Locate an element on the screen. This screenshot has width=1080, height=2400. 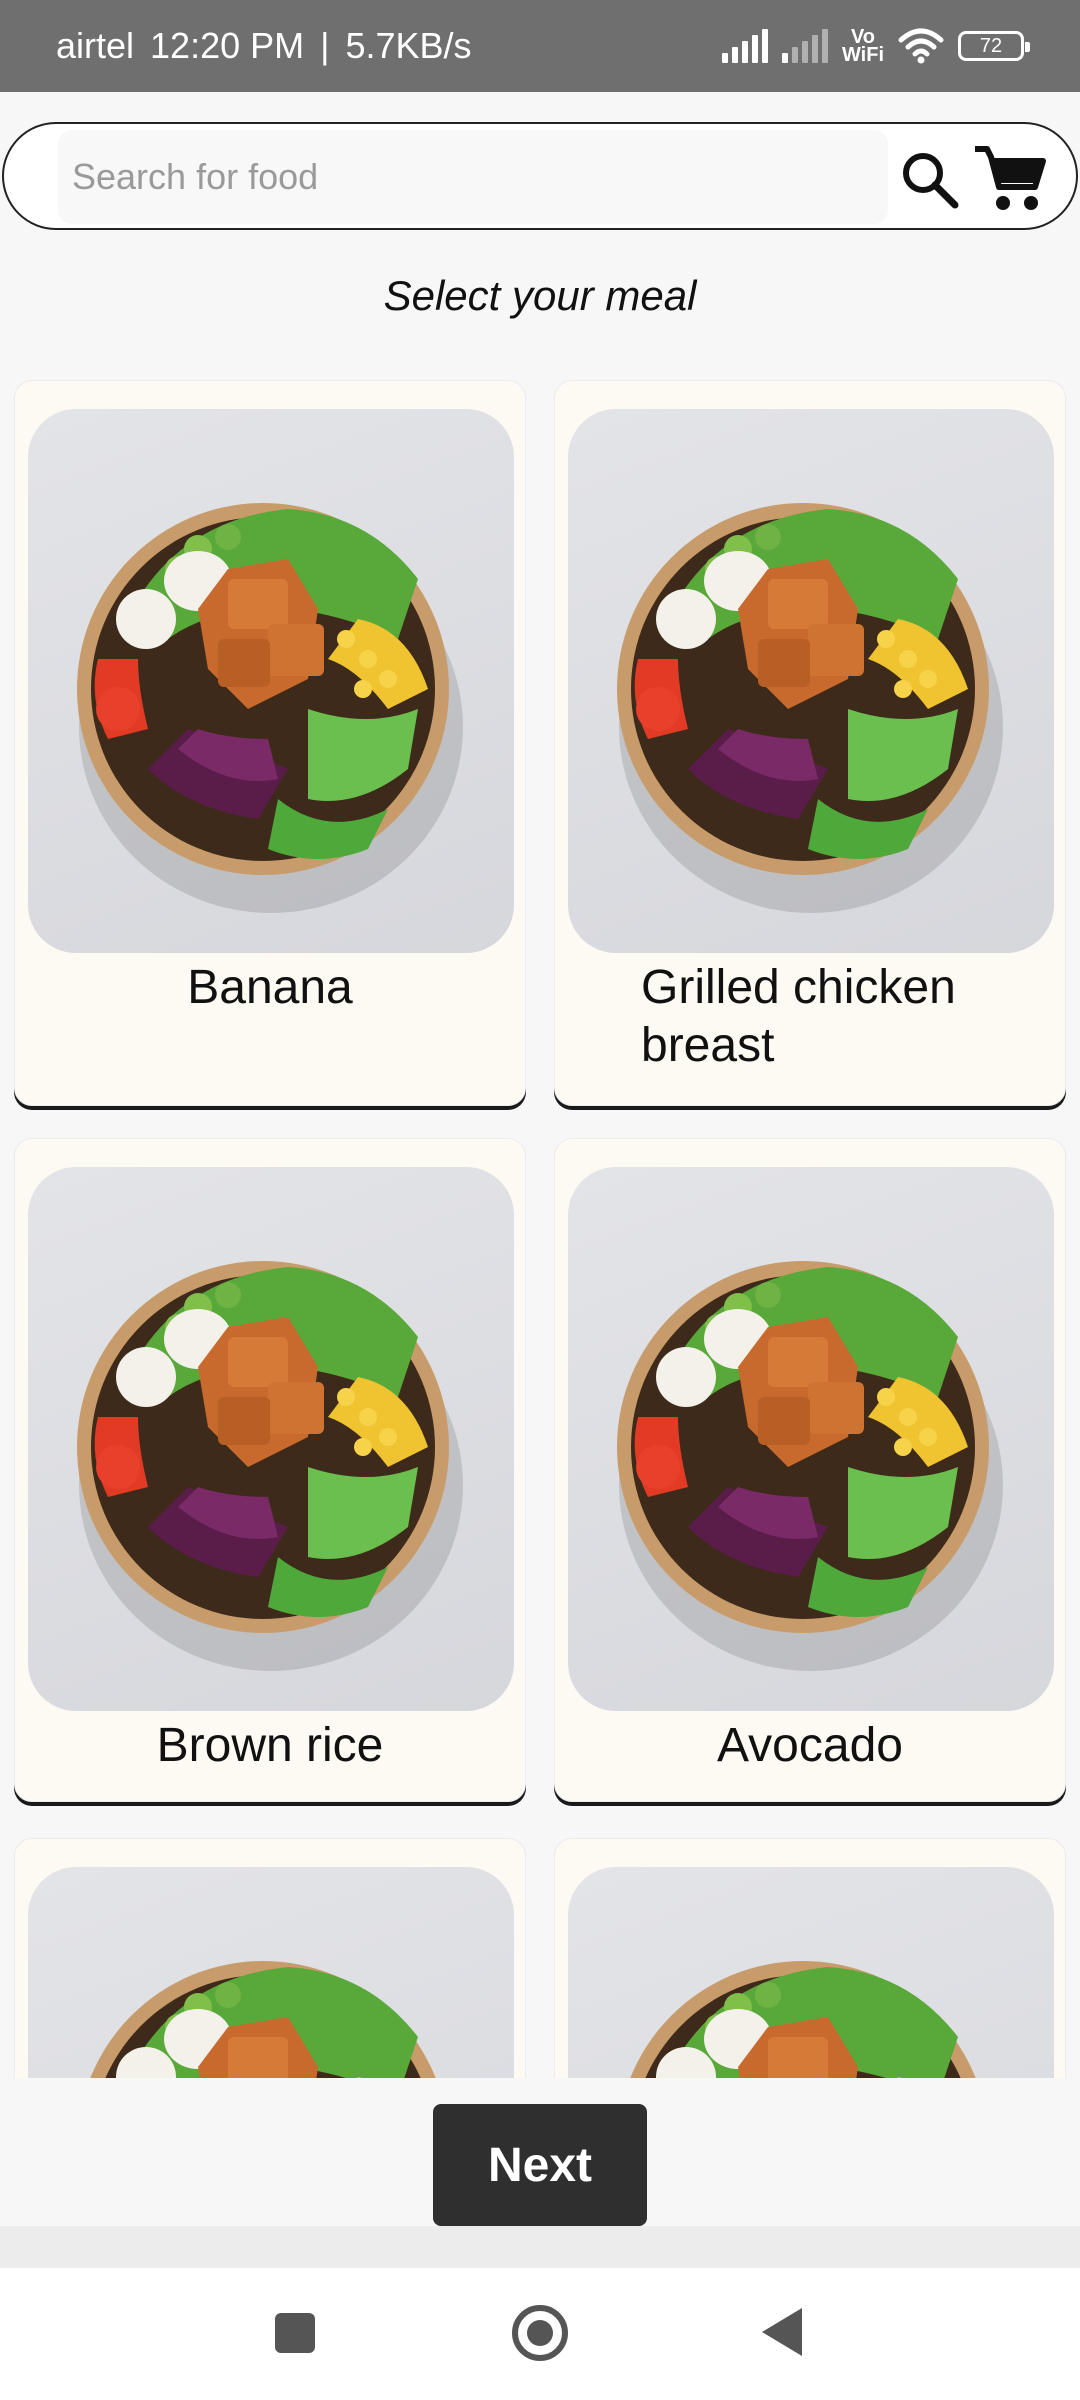
food-card-avocado: Avocado is located at coordinates (810, 1470).